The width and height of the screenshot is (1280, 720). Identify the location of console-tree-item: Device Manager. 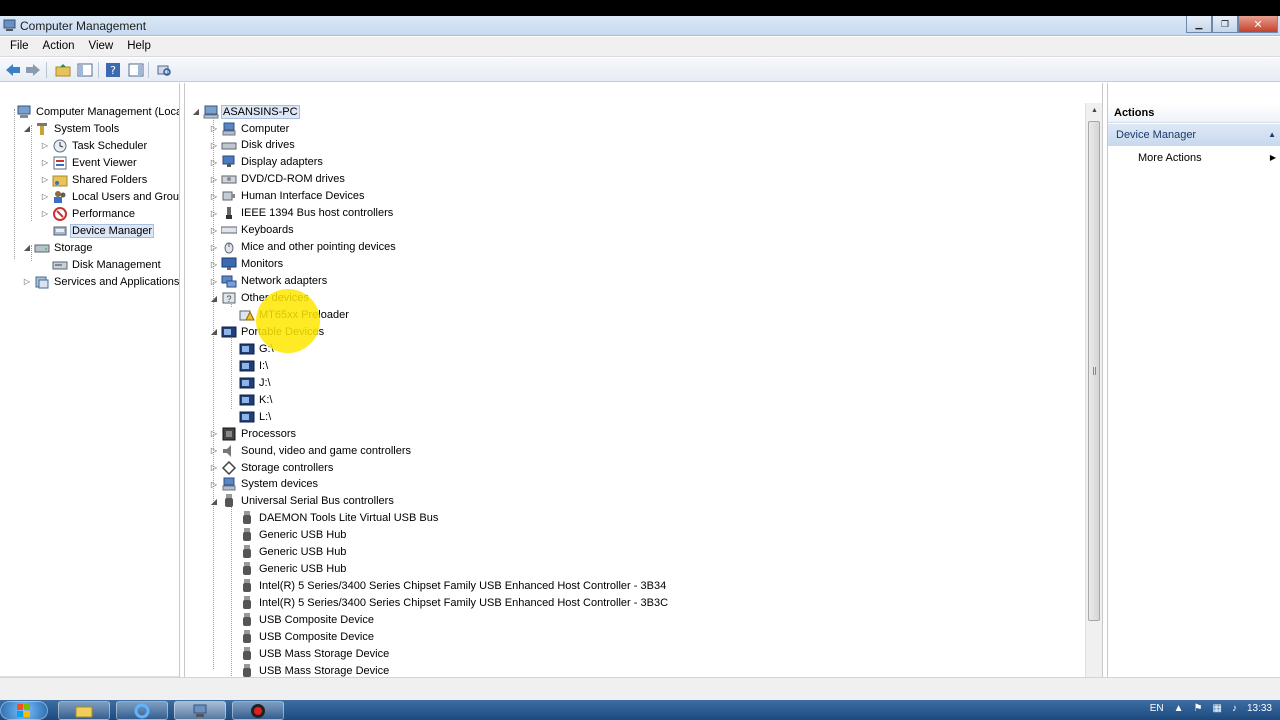
(97, 230).